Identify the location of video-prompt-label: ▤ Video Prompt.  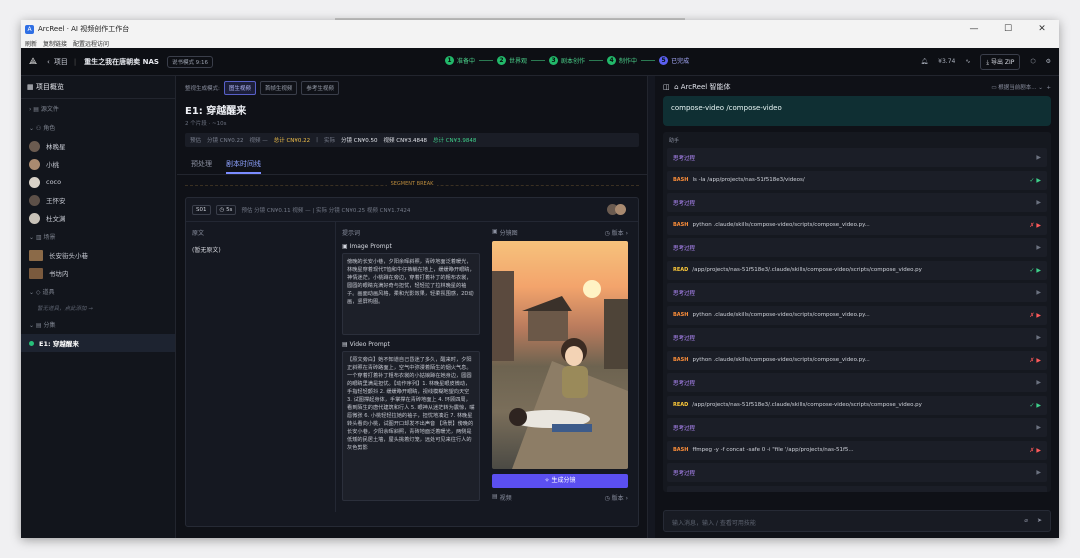
(366, 344).